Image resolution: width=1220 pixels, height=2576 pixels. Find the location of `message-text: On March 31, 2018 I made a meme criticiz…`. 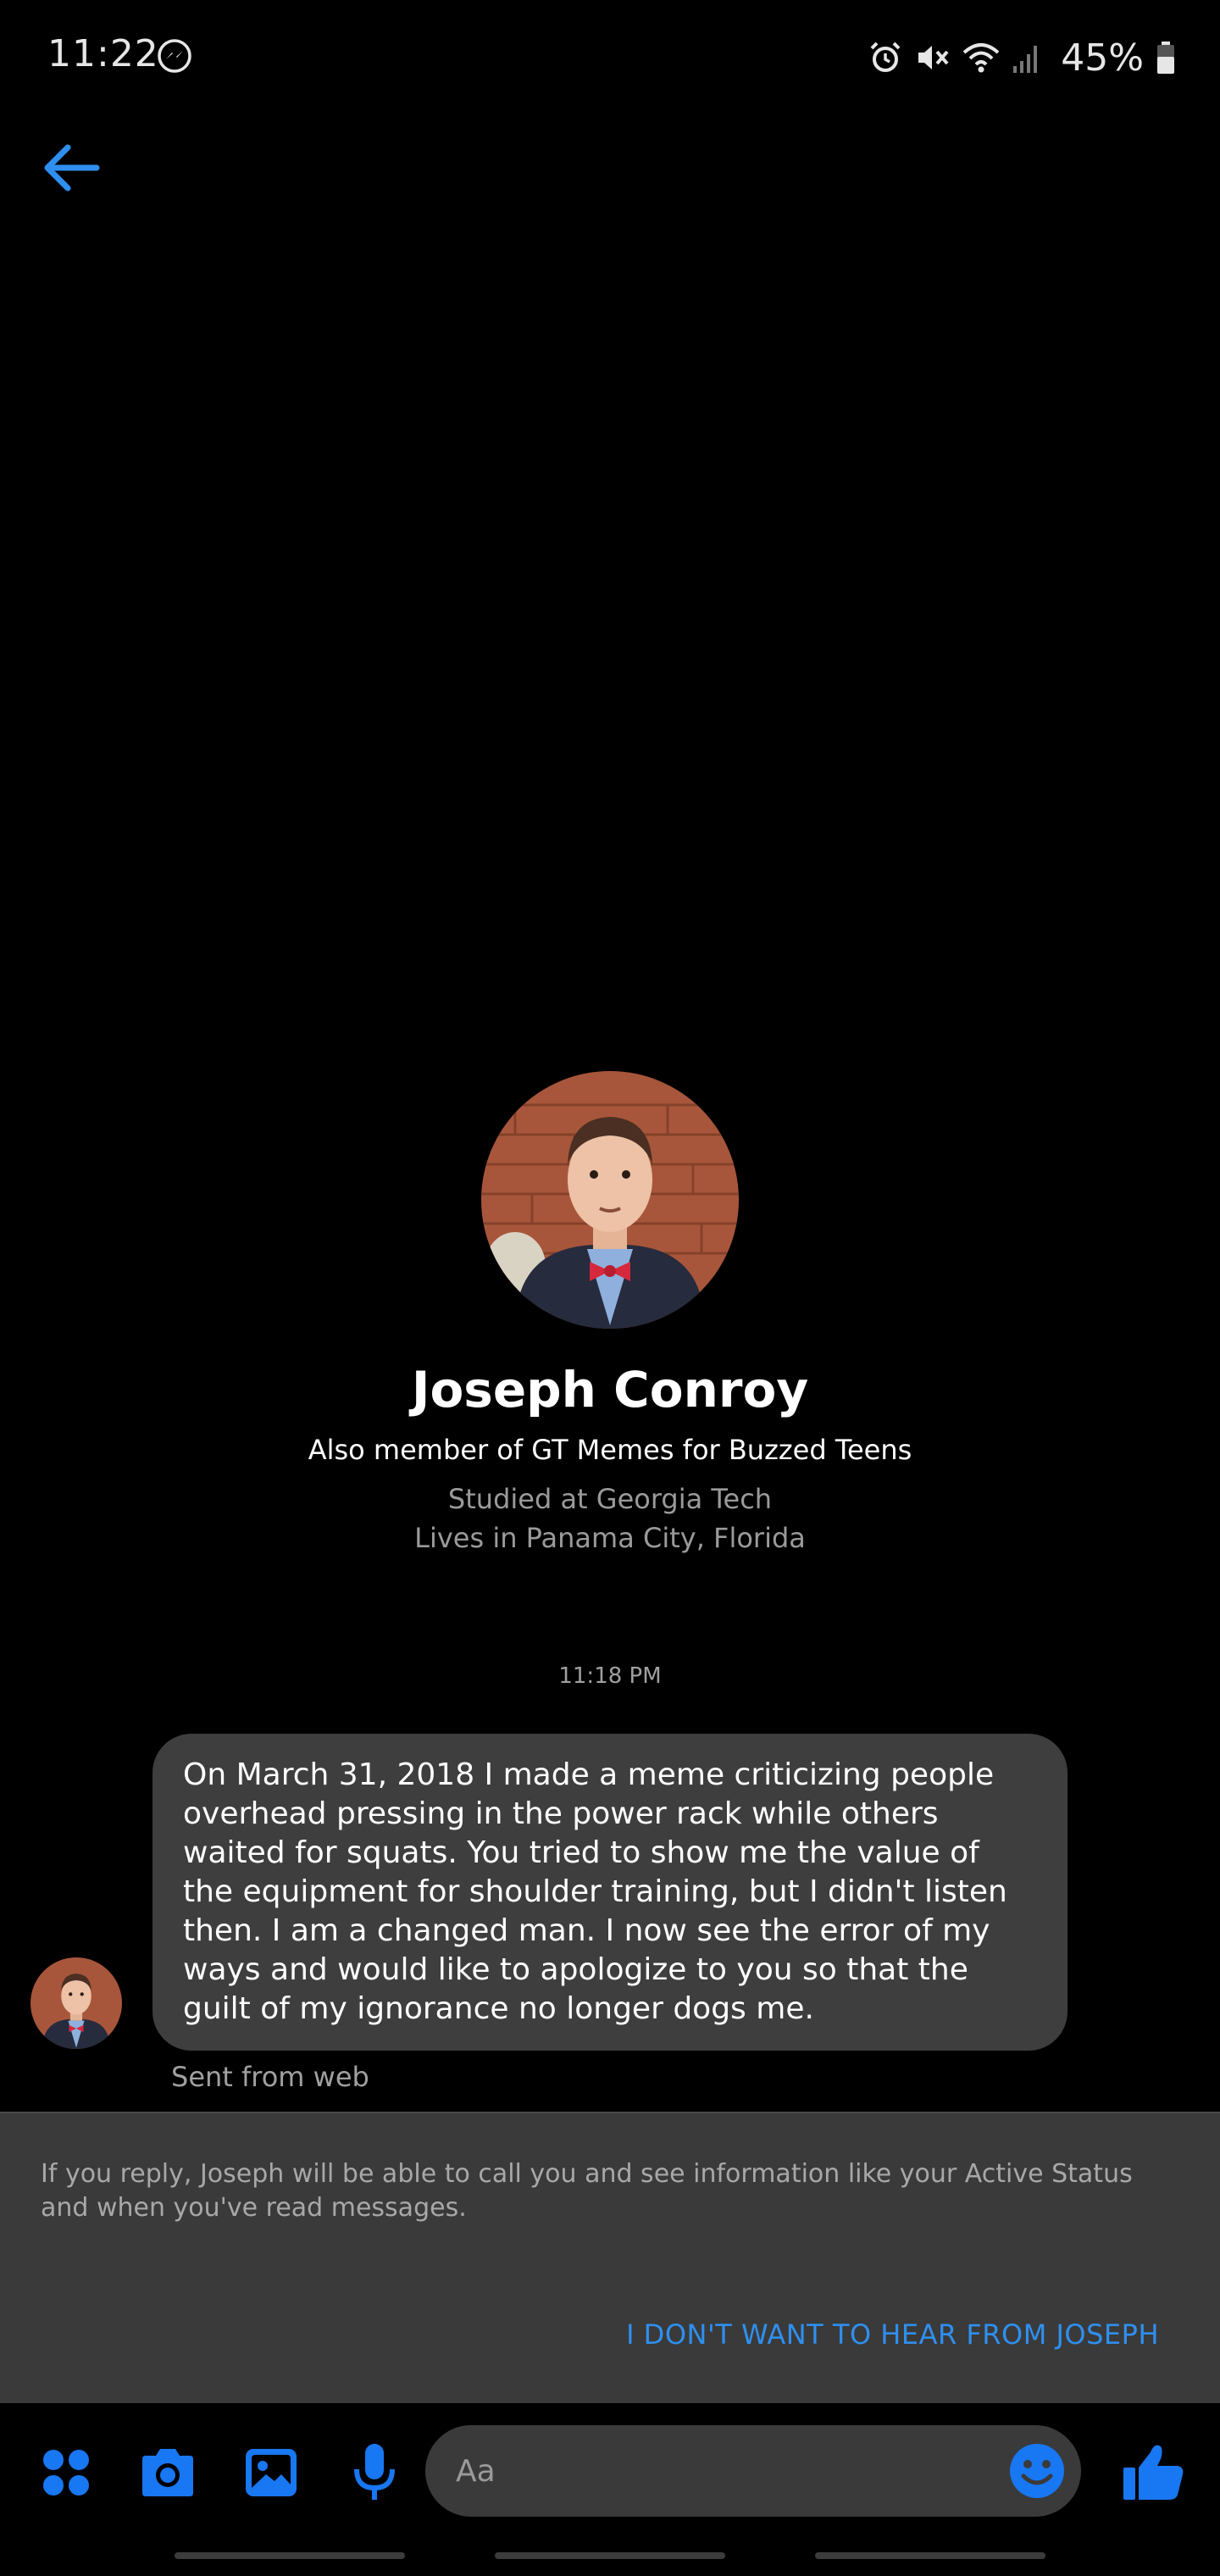

message-text: On March 31, 2018 I made a meme criticiz… is located at coordinates (595, 1892).